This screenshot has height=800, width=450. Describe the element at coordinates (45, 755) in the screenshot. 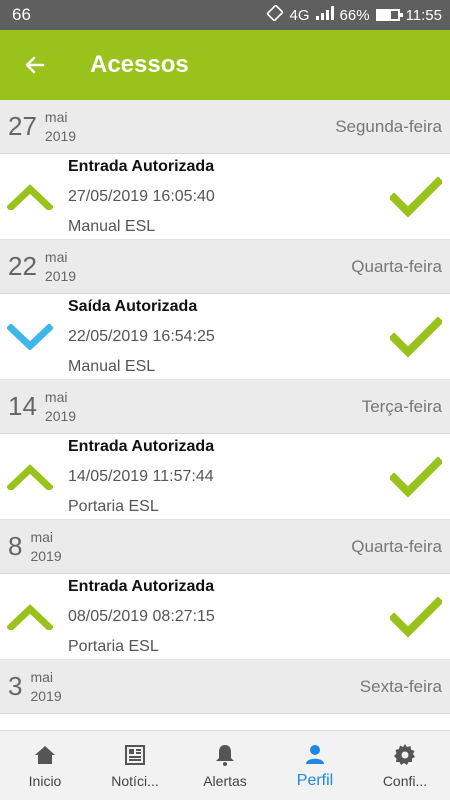

I see `home-icon` at that location.